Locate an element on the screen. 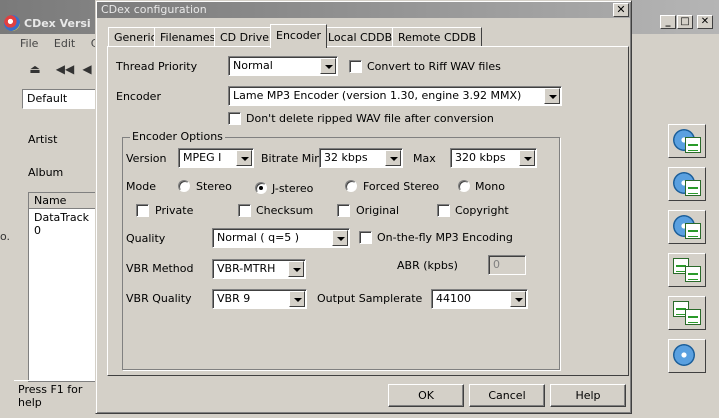  quality-label: Quality is located at coordinates (146, 238).